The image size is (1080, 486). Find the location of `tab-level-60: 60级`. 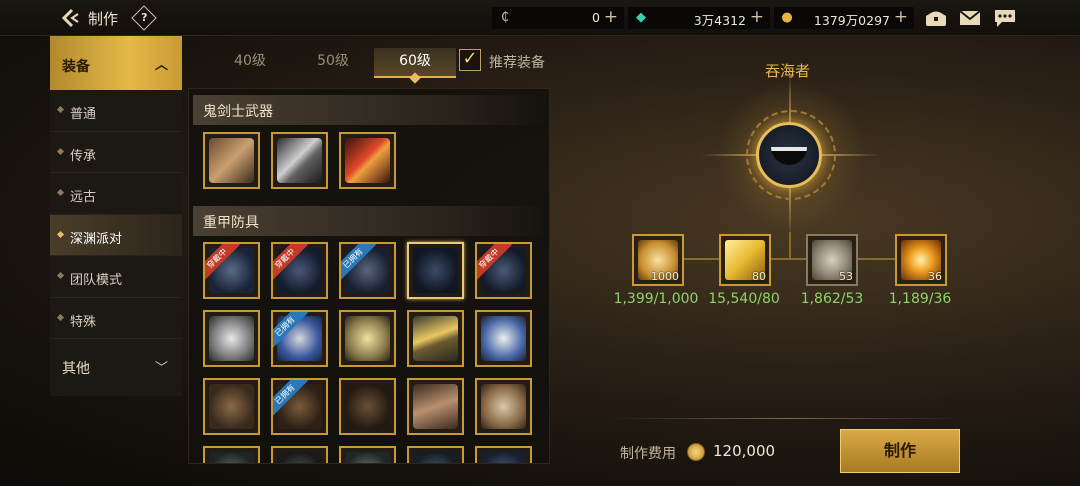

tab-level-60: 60级 is located at coordinates (415, 63).